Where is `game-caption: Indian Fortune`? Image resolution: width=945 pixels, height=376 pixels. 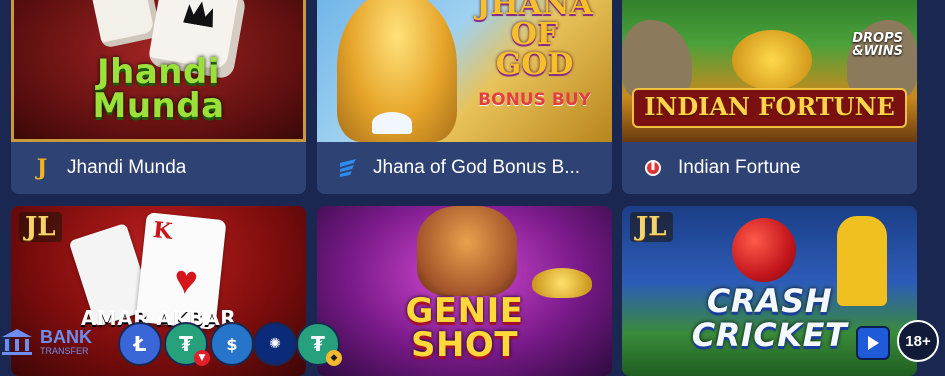
game-caption: Indian Fortune is located at coordinates (769, 168).